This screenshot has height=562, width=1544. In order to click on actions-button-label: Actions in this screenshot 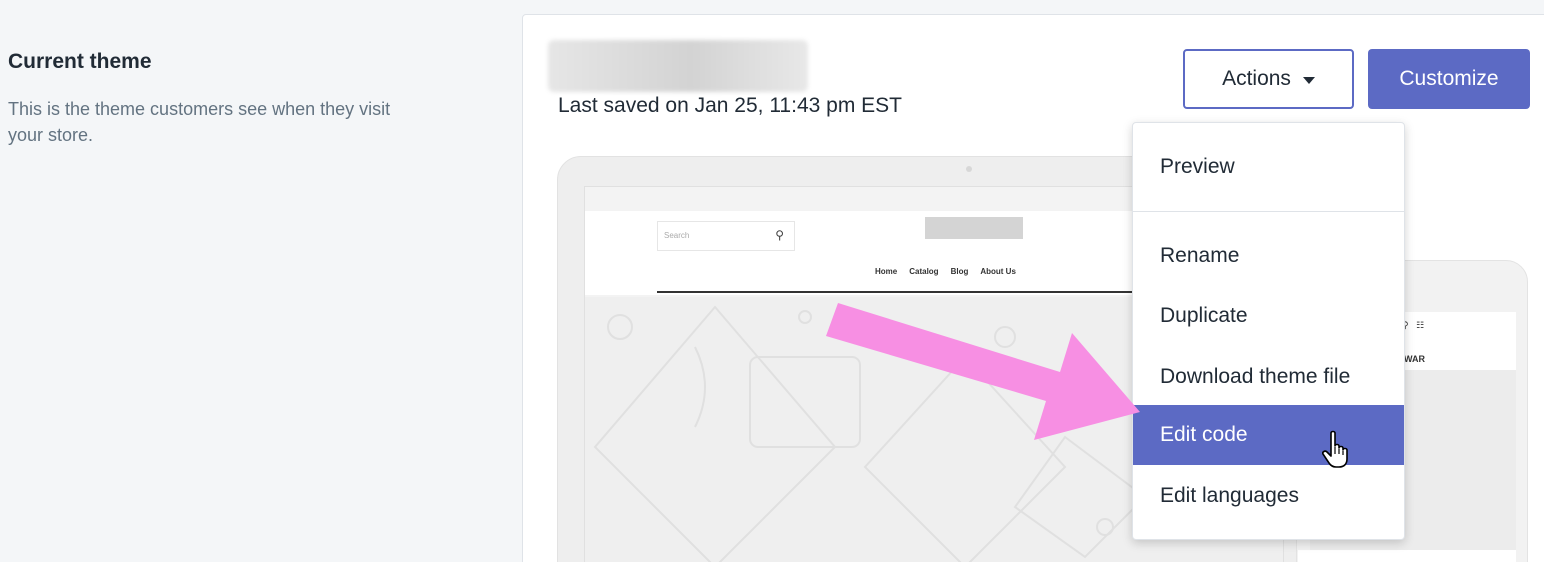, I will do `click(1256, 78)`.